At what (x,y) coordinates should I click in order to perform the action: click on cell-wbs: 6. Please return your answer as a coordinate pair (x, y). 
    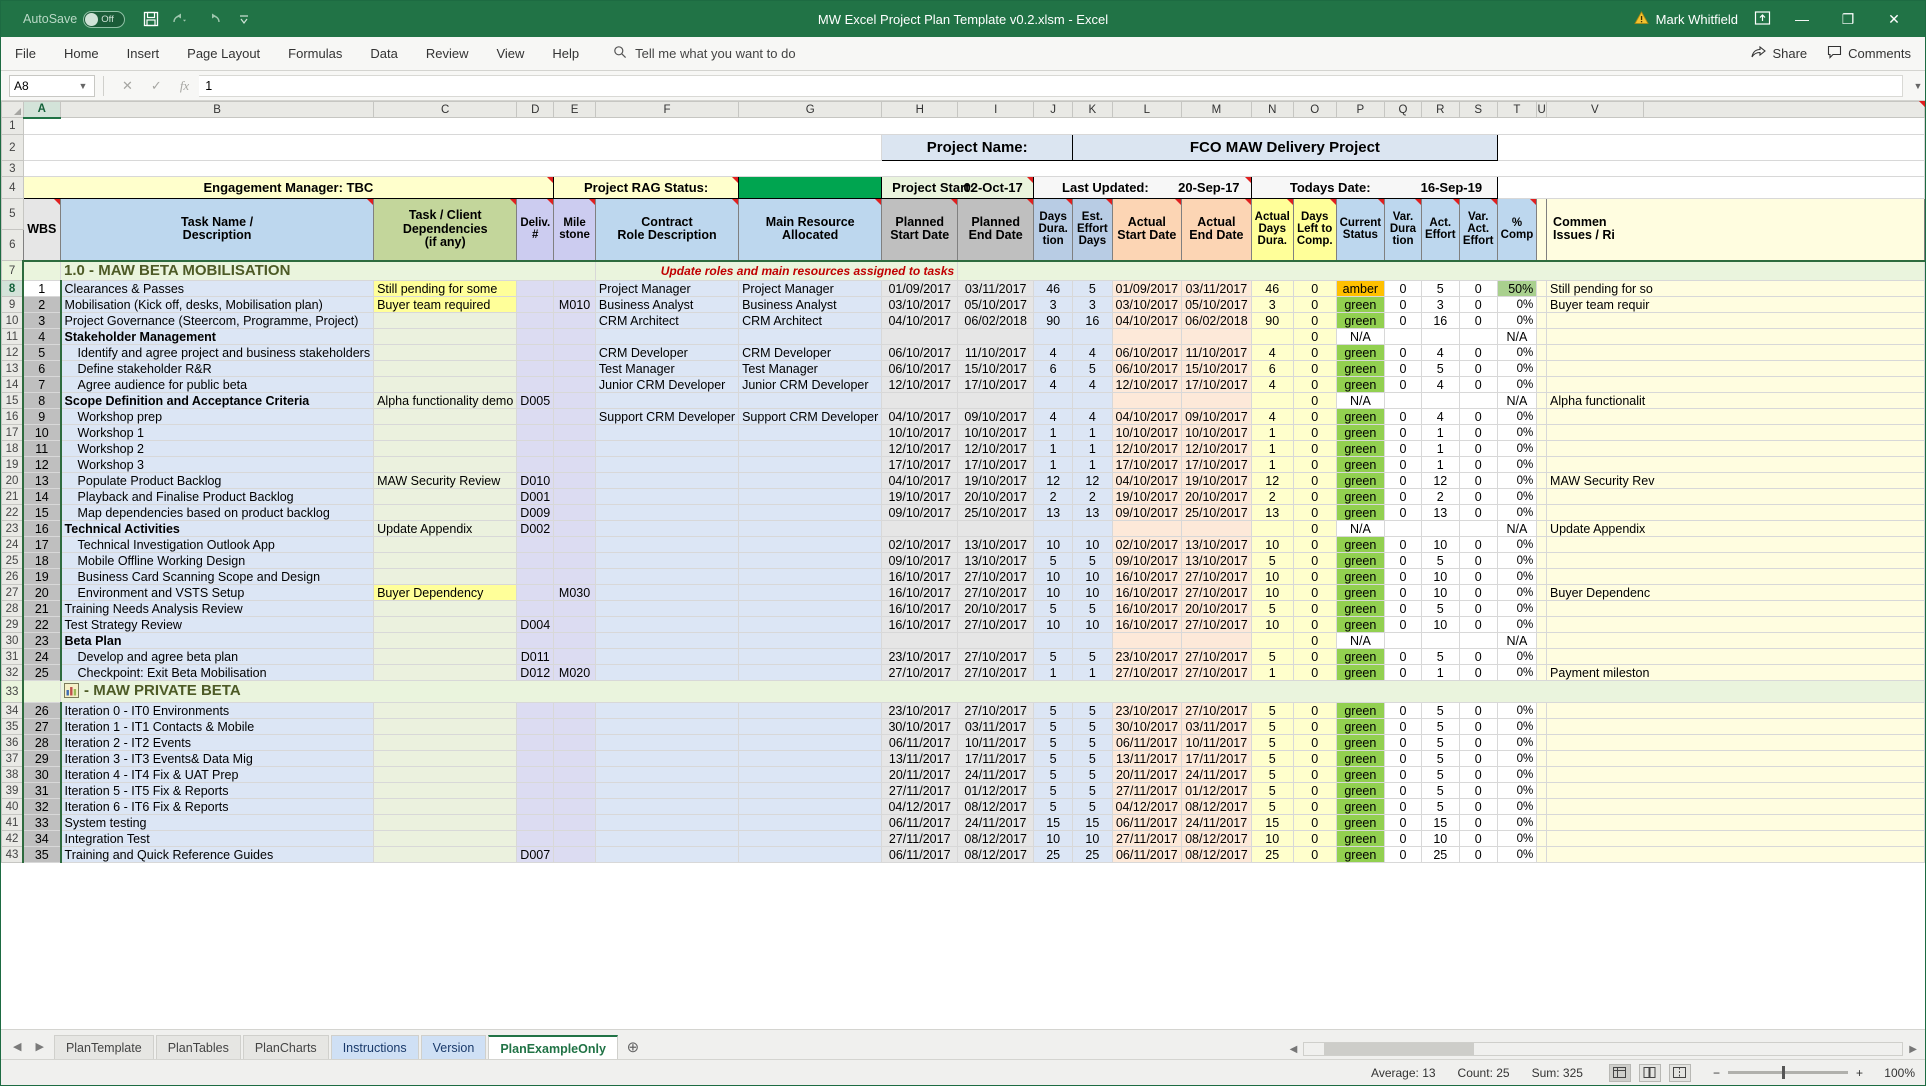
    Looking at the image, I should click on (42, 368).